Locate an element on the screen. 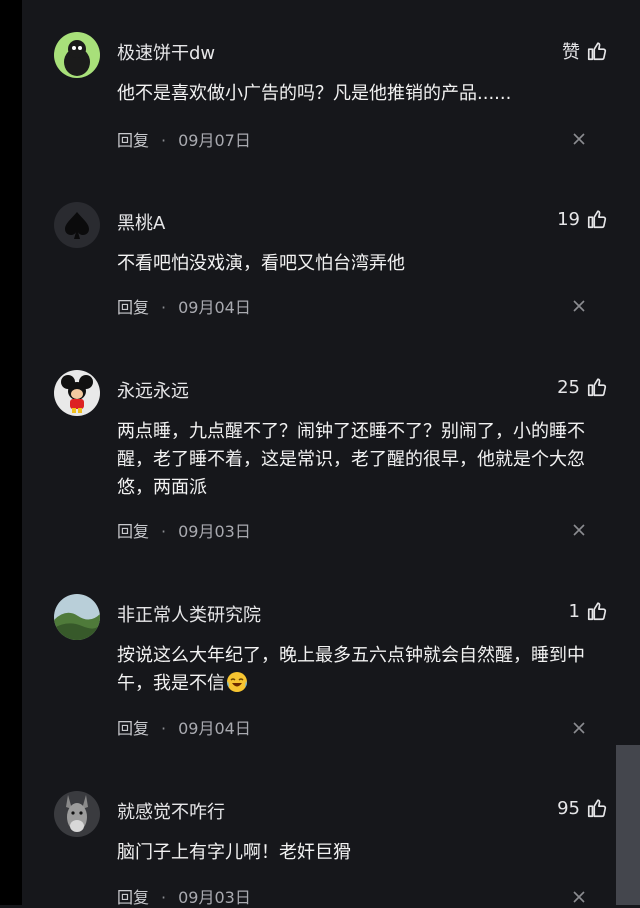 This screenshot has width=640, height=908. comment-text: 不看吧怕没戏演，看吧又怕台湾弄他 is located at coordinates (261, 263).